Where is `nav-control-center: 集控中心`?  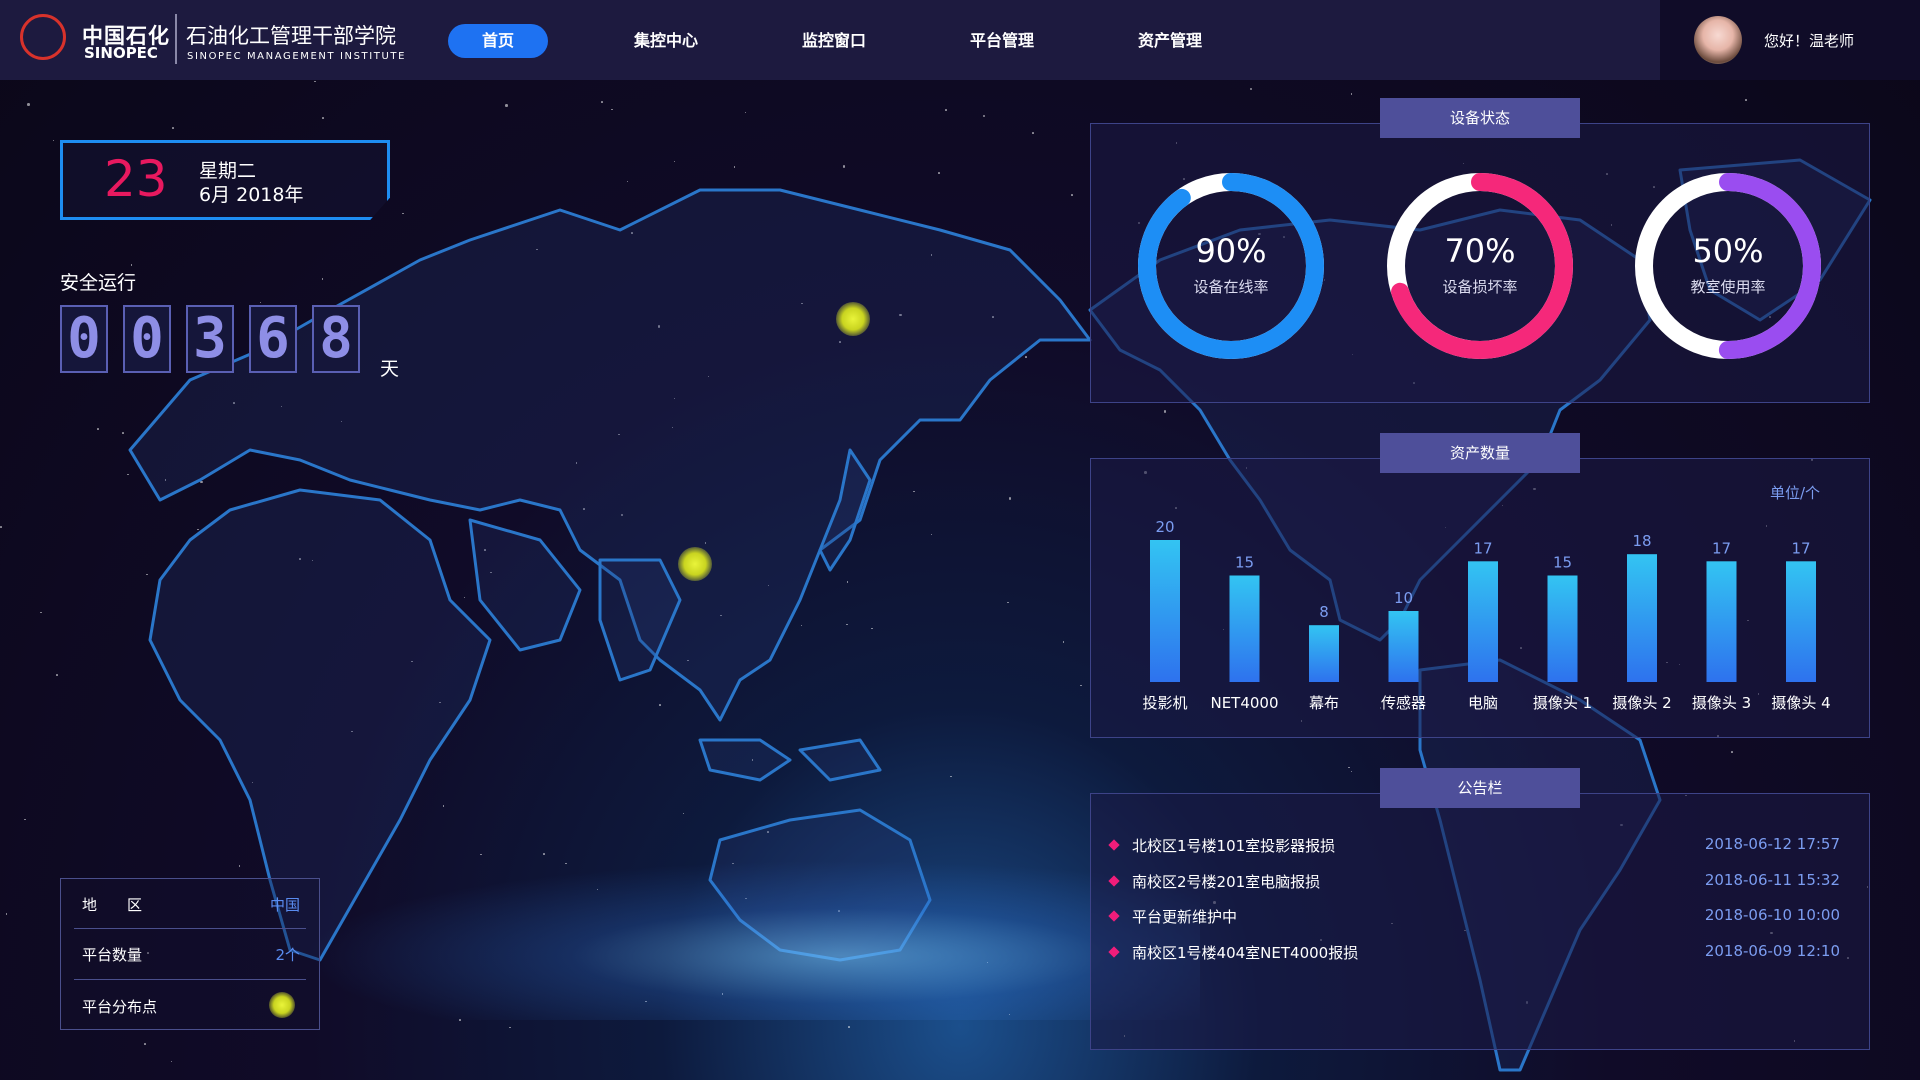
nav-control-center: 集控中心 is located at coordinates (666, 41).